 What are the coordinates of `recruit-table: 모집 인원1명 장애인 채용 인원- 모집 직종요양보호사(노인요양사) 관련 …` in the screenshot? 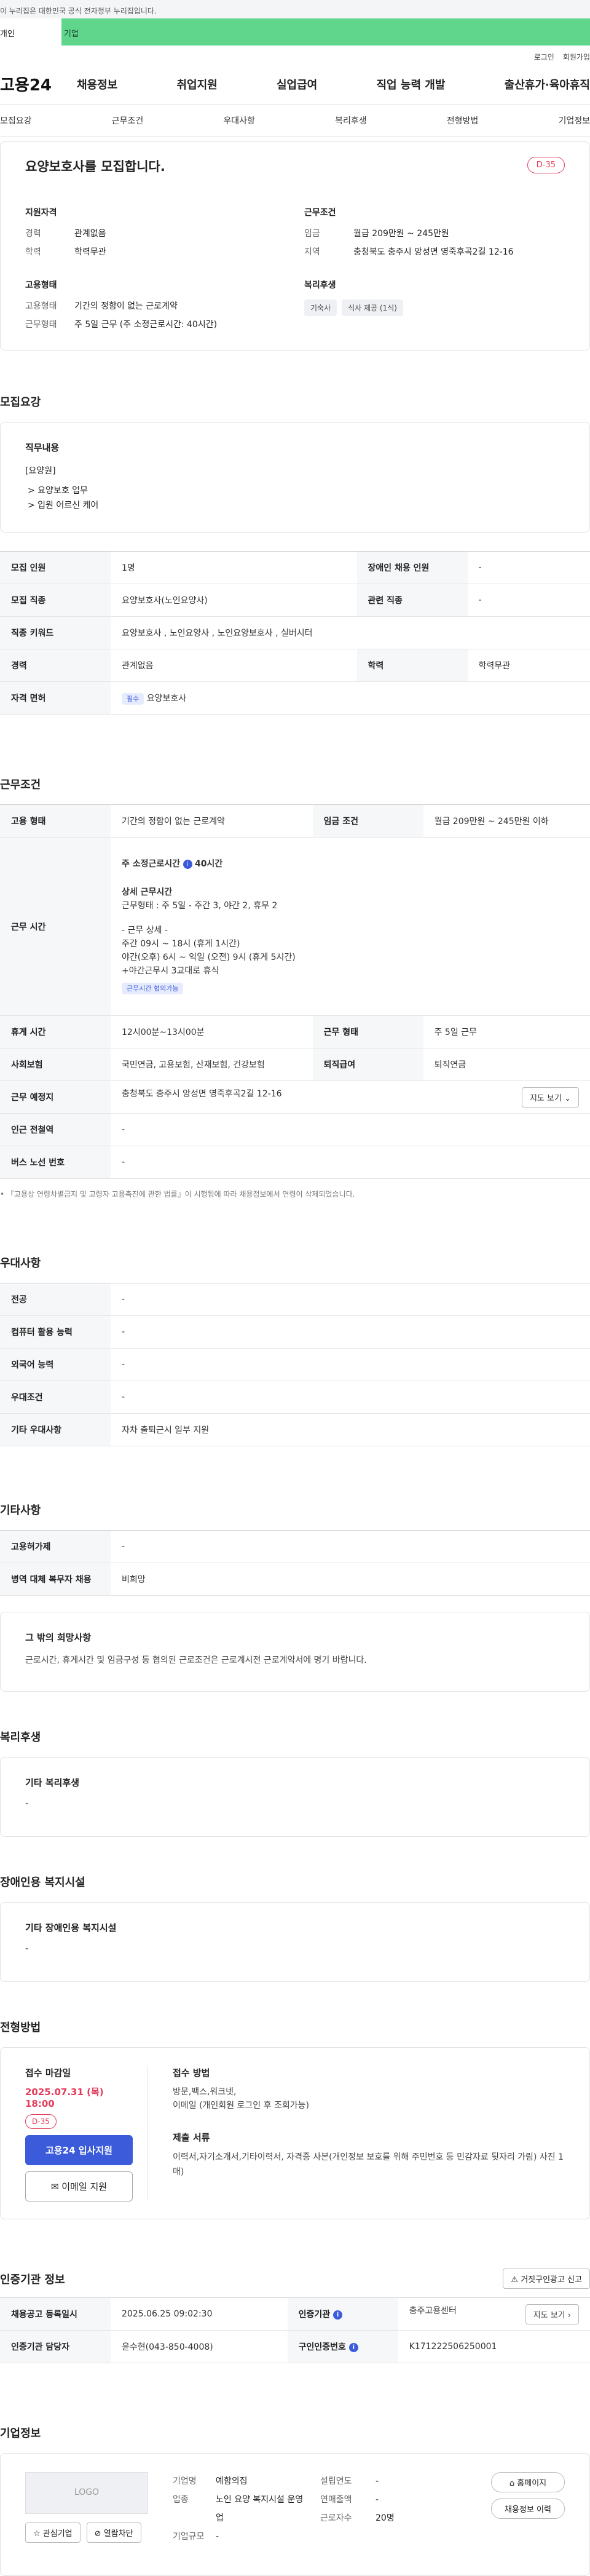 It's located at (295, 633).